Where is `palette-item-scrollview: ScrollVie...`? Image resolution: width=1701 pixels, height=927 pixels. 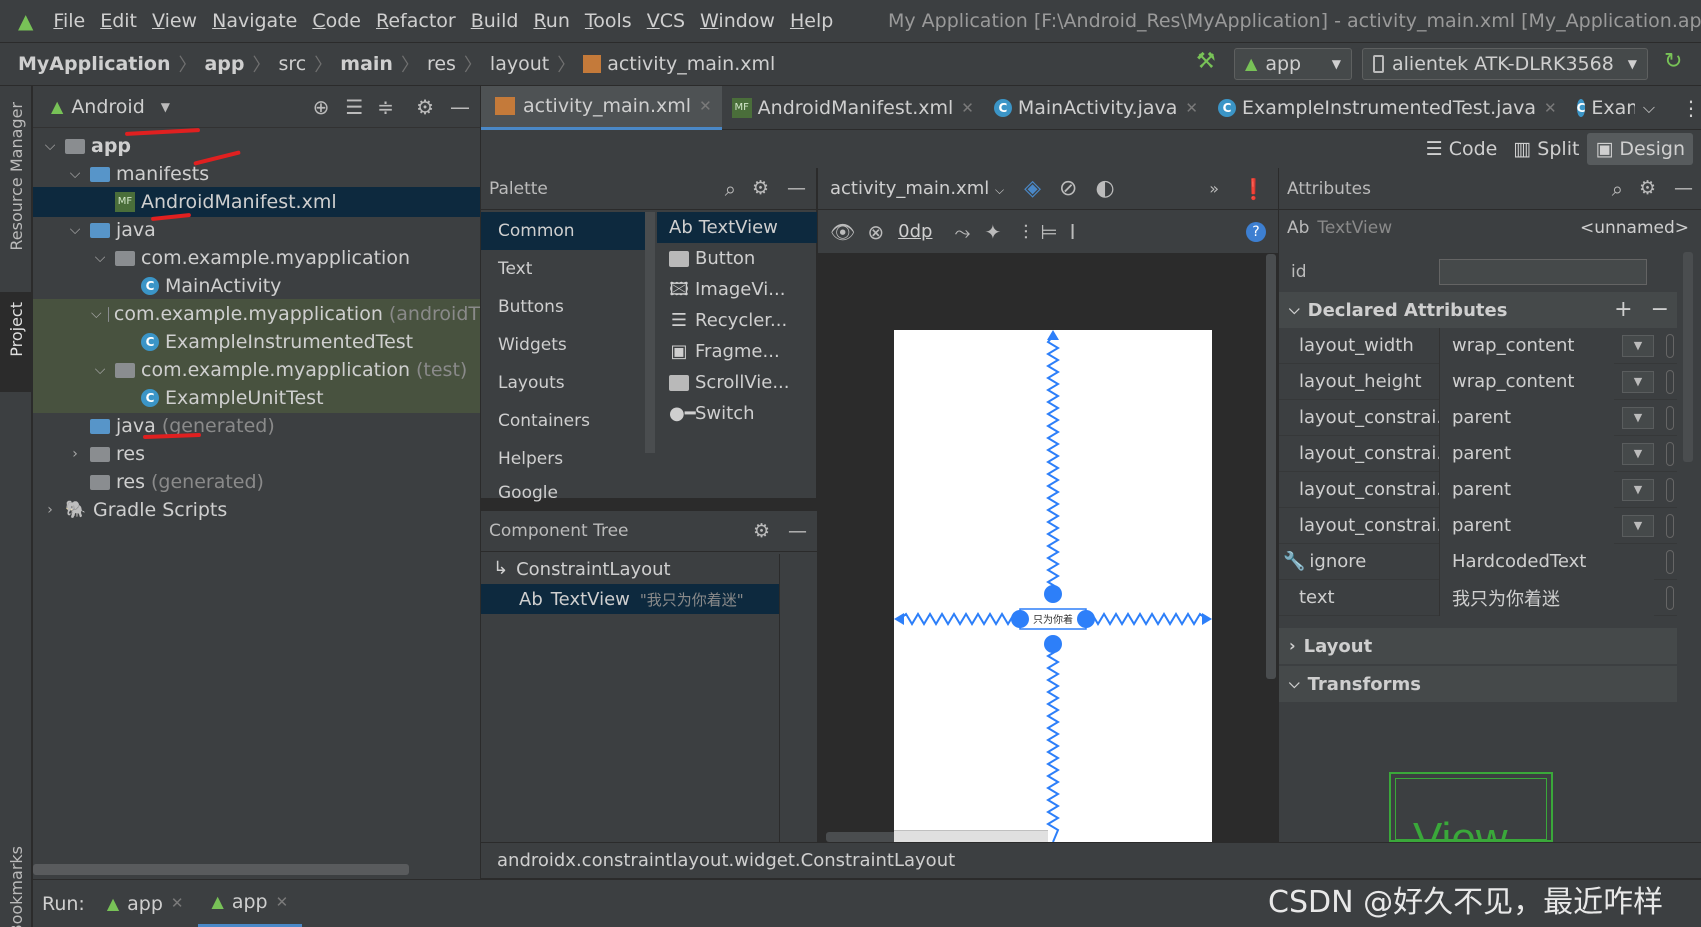 palette-item-scrollview: ScrollVie... is located at coordinates (737, 382).